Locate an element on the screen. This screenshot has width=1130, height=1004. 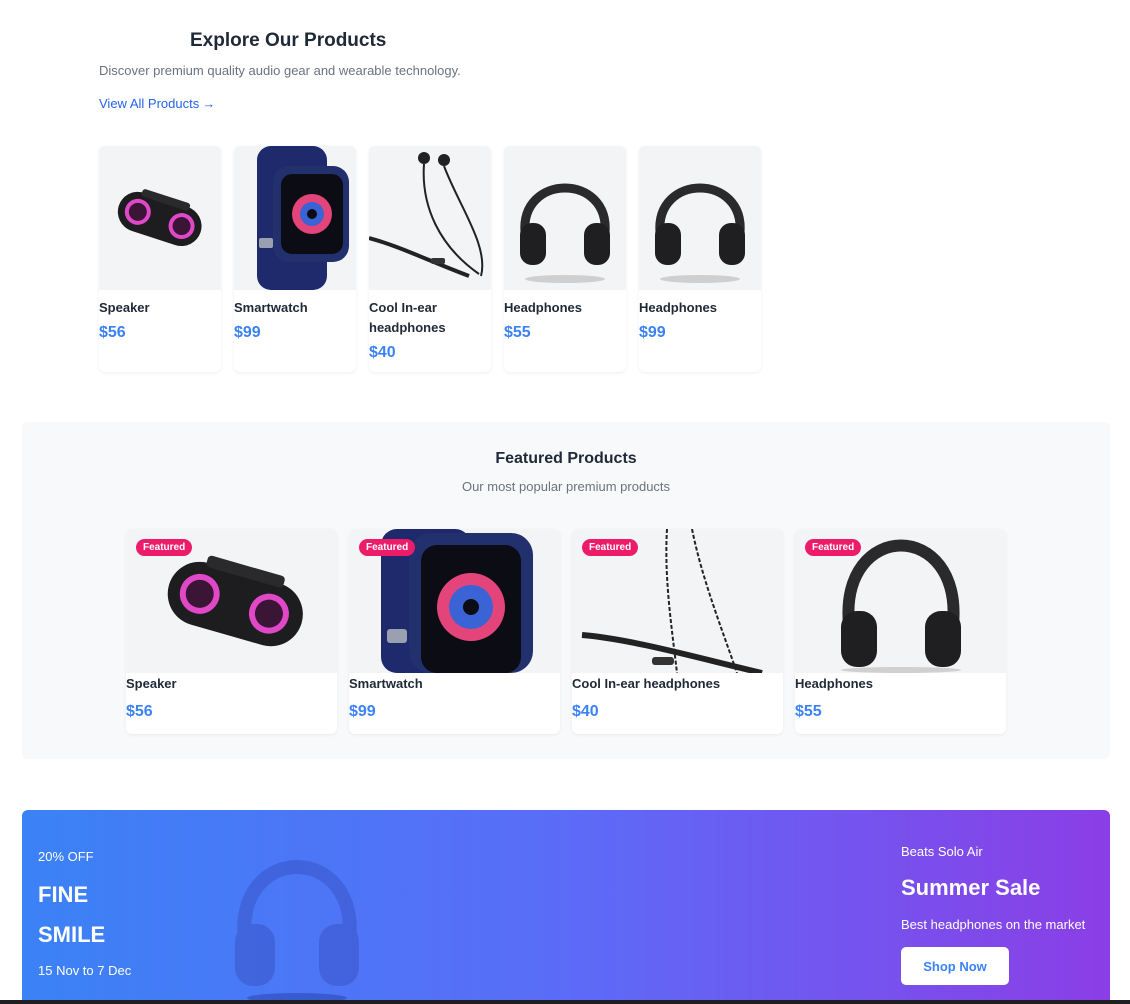
product-card: Speaker $56 is located at coordinates (160, 259).